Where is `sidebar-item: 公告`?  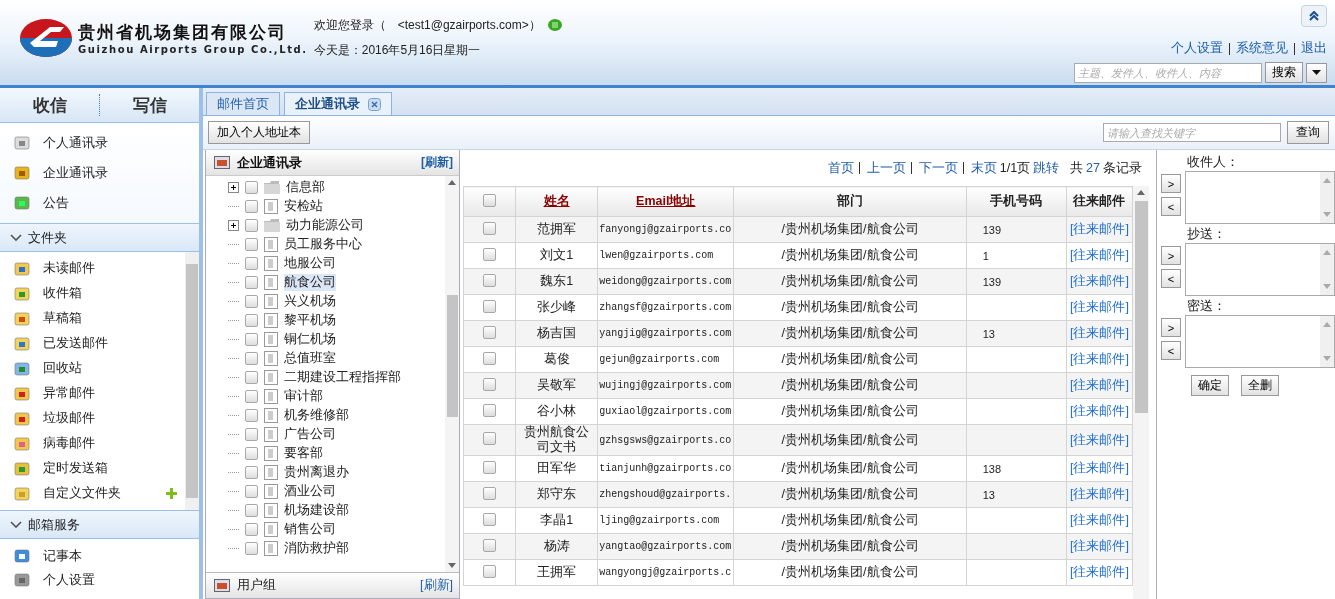
sidebar-item: 公告 is located at coordinates (99, 203).